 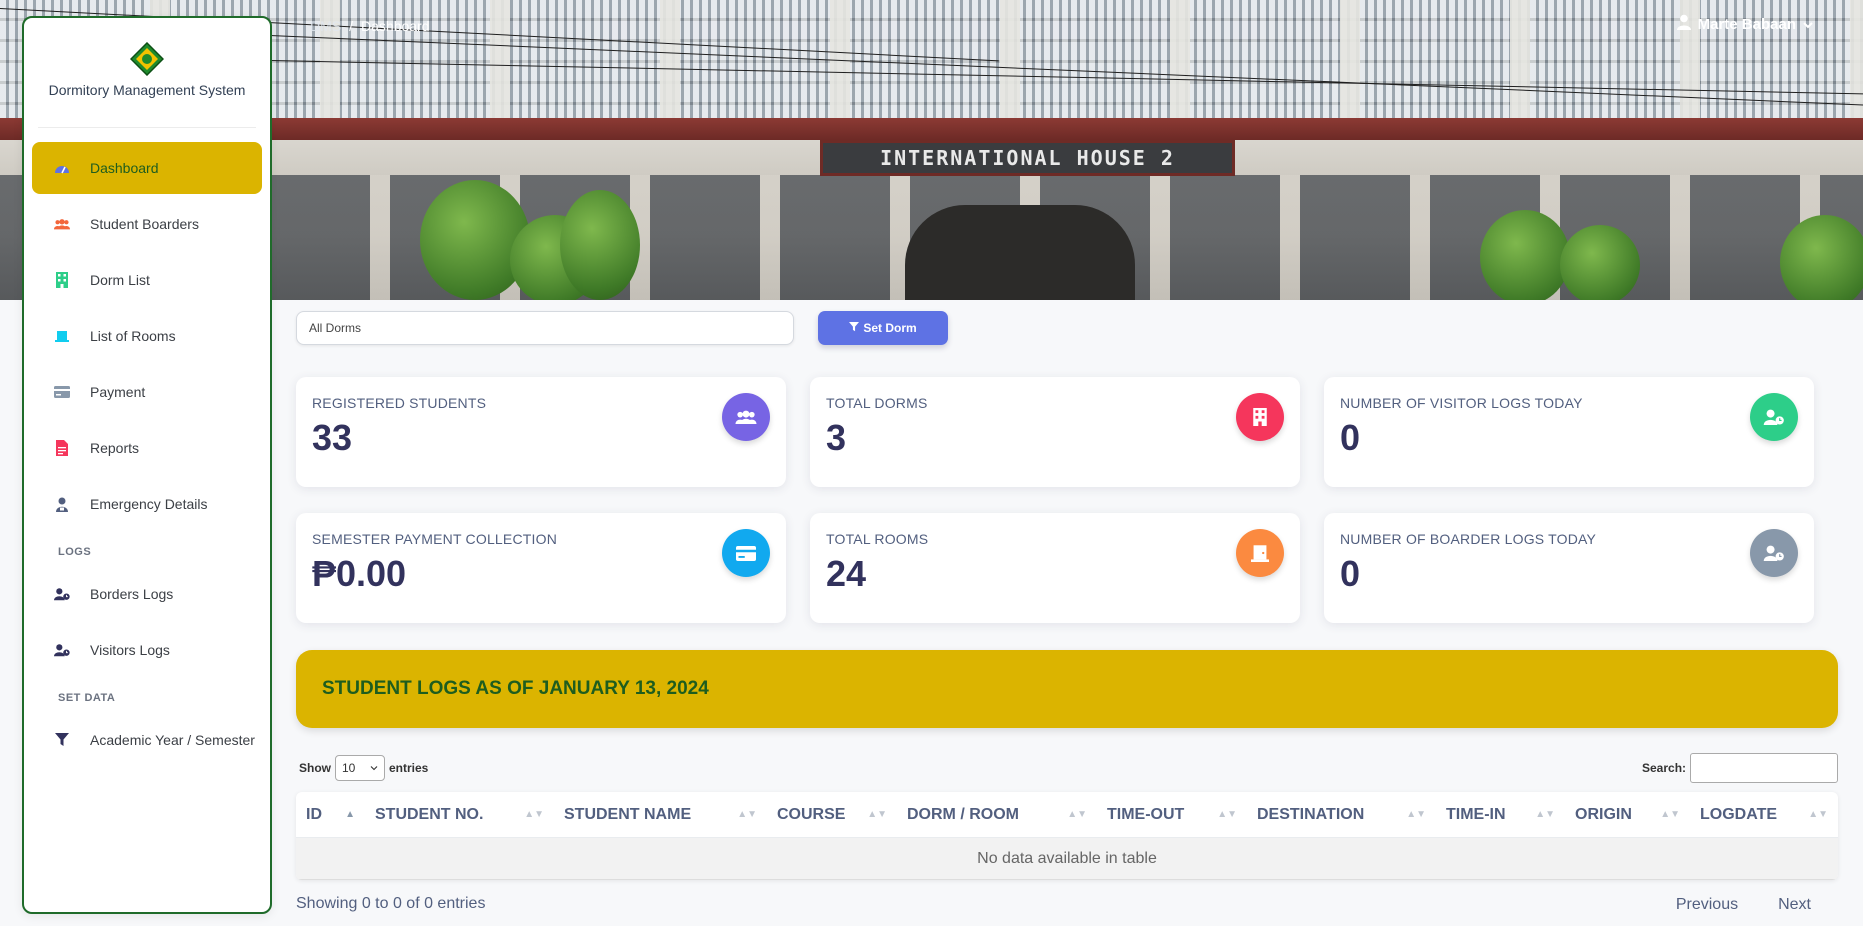 What do you see at coordinates (118, 392) in the screenshot?
I see `sidebar-item-label: Payment` at bounding box center [118, 392].